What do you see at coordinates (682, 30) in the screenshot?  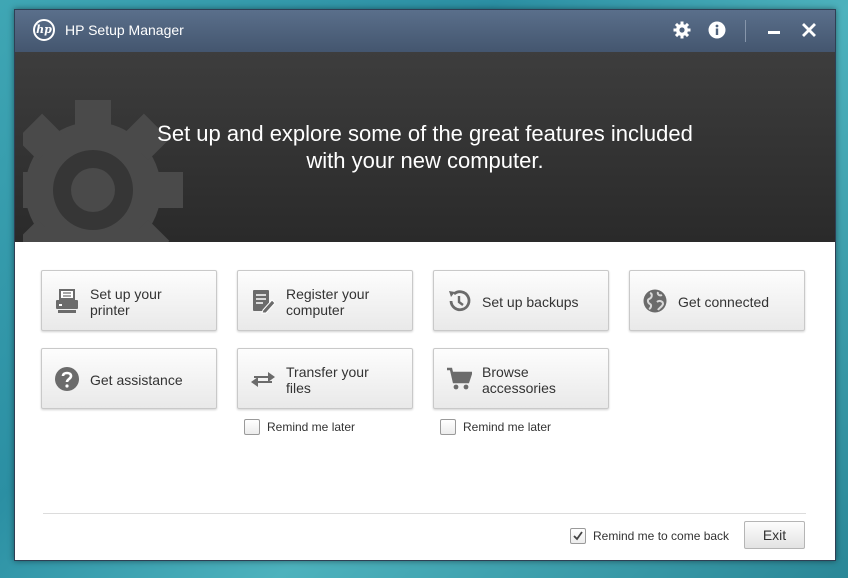 I see `settings-gear-icon` at bounding box center [682, 30].